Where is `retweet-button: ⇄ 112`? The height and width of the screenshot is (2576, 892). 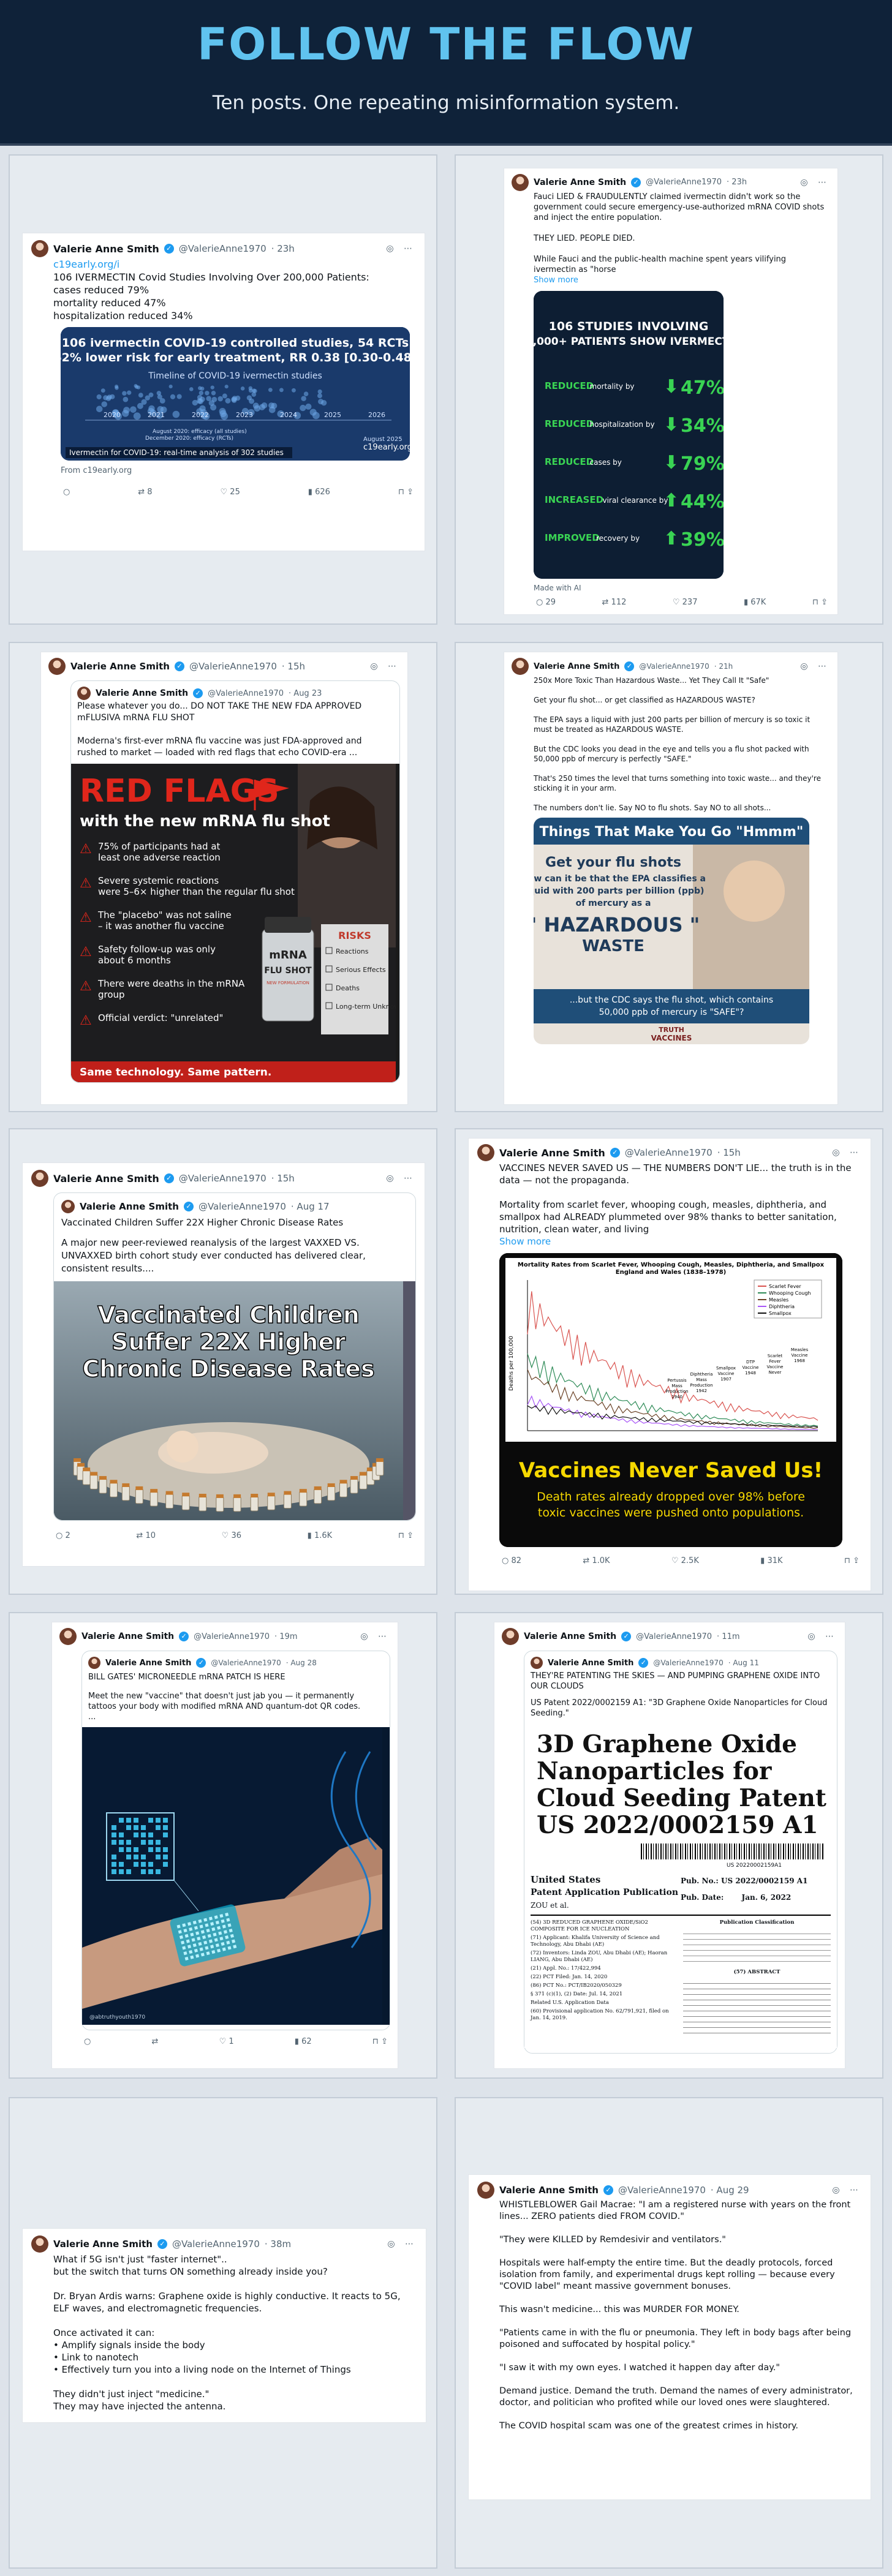 retweet-button: ⇄ 112 is located at coordinates (615, 602).